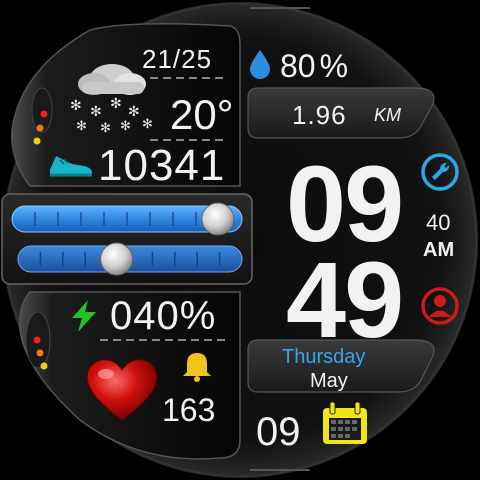 This screenshot has height=480, width=480. Describe the element at coordinates (438, 222) in the screenshot. I see `time-seconds: 40` at that location.